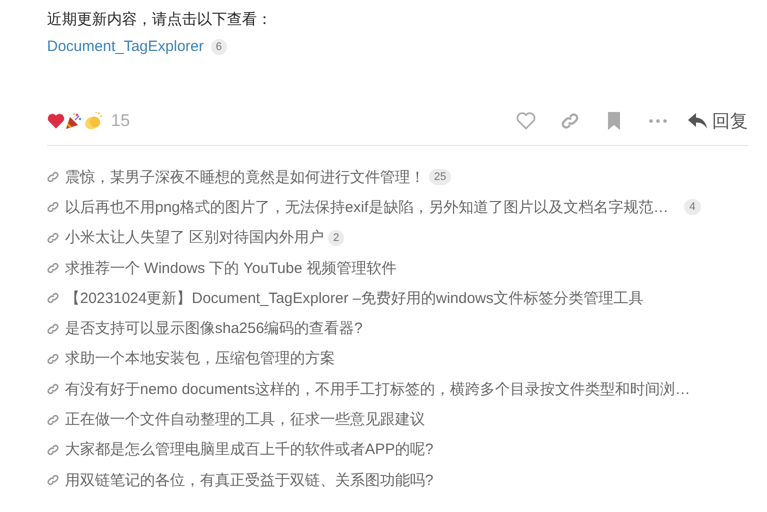 The width and height of the screenshot is (767, 512). Describe the element at coordinates (249, 450) in the screenshot. I see `related-topic-link: 大家都是怎么管理电脑里成百上千的软件或者APP的呢?` at that location.